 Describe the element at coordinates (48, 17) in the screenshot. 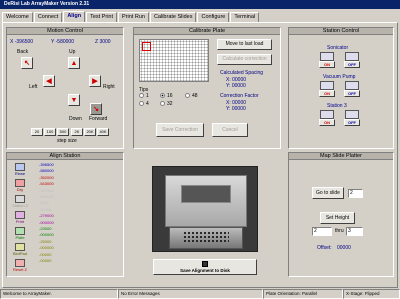

I see `tab-connect: Connect` at that location.